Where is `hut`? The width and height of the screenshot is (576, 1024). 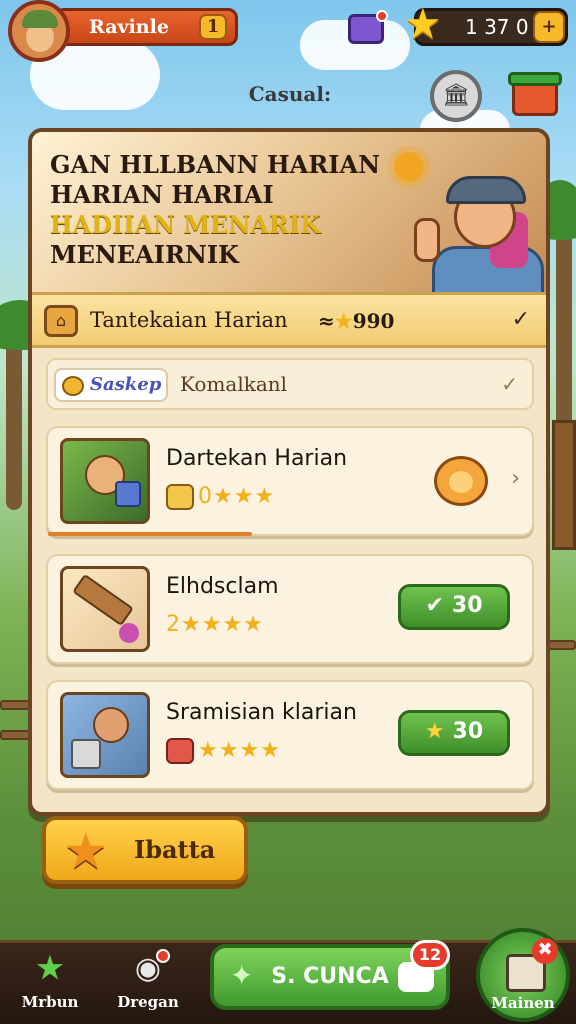 hut is located at coordinates (564, 485).